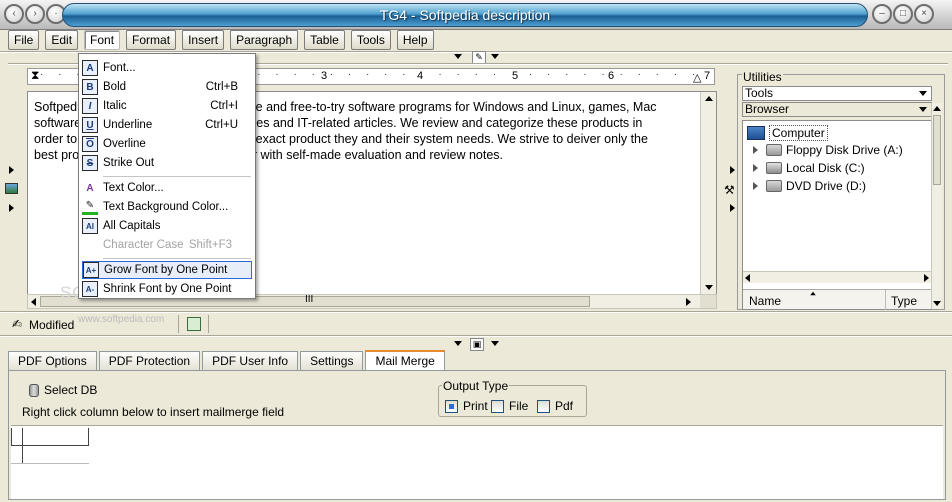 This screenshot has width=952, height=502. I want to click on menu-edit: Edit, so click(62, 40).